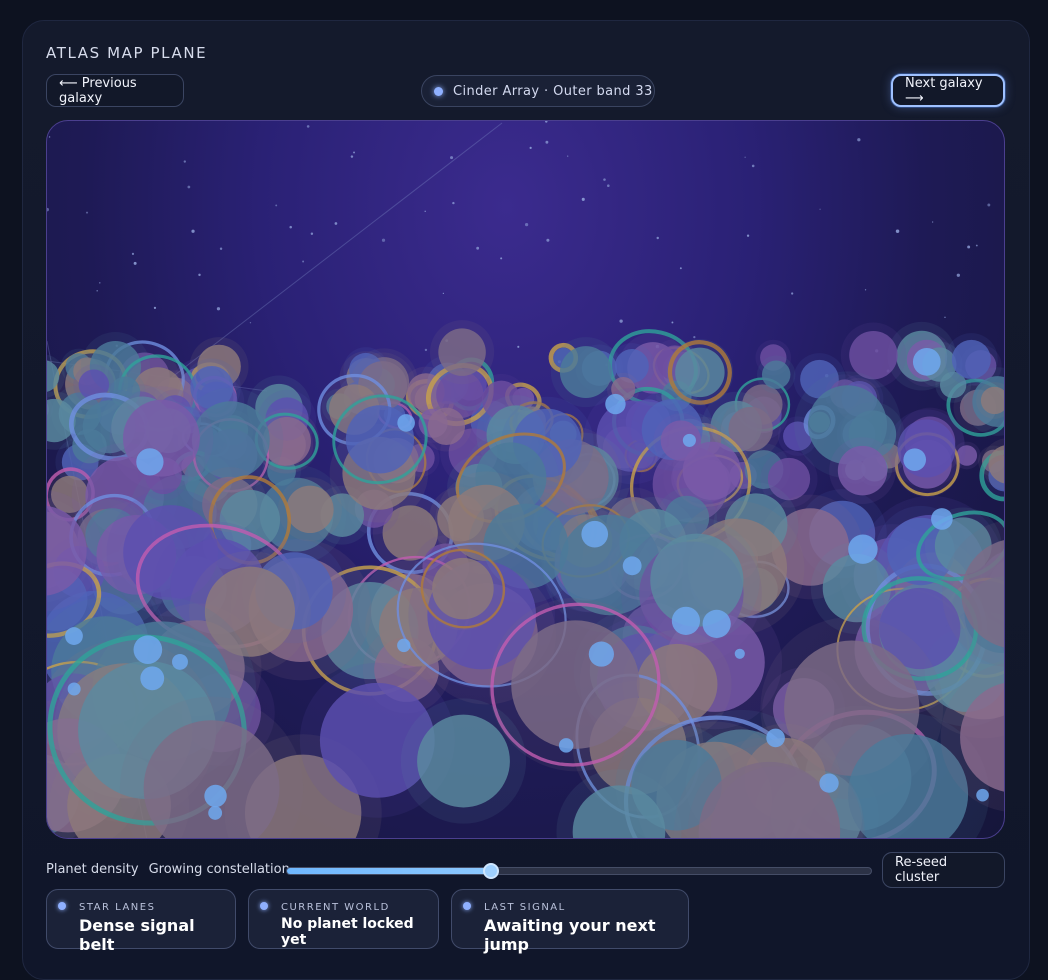 The height and width of the screenshot is (980, 1048). I want to click on last-signal-indicator-icon, so click(467, 906).